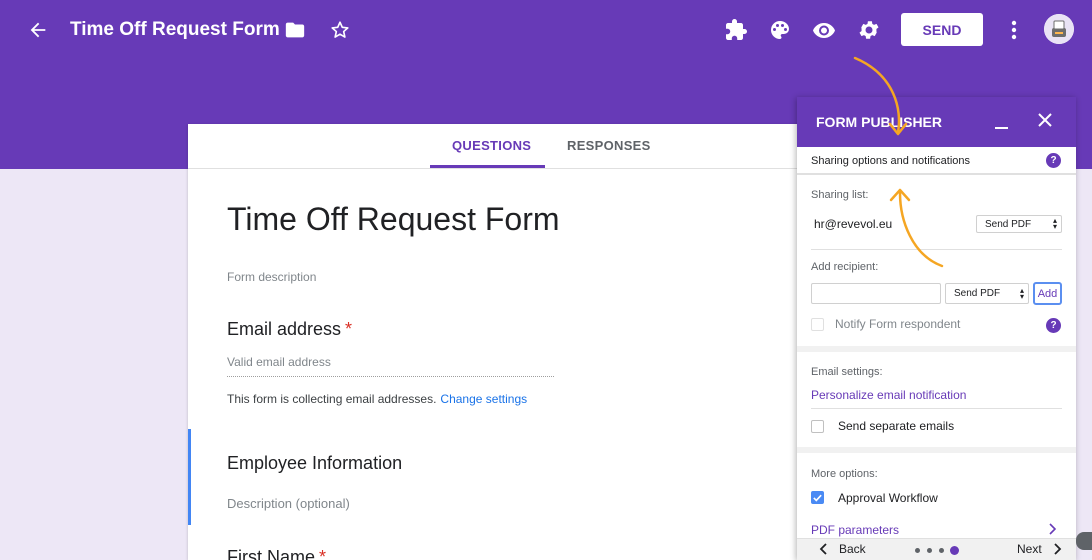  I want to click on palette-icon, so click(780, 30).